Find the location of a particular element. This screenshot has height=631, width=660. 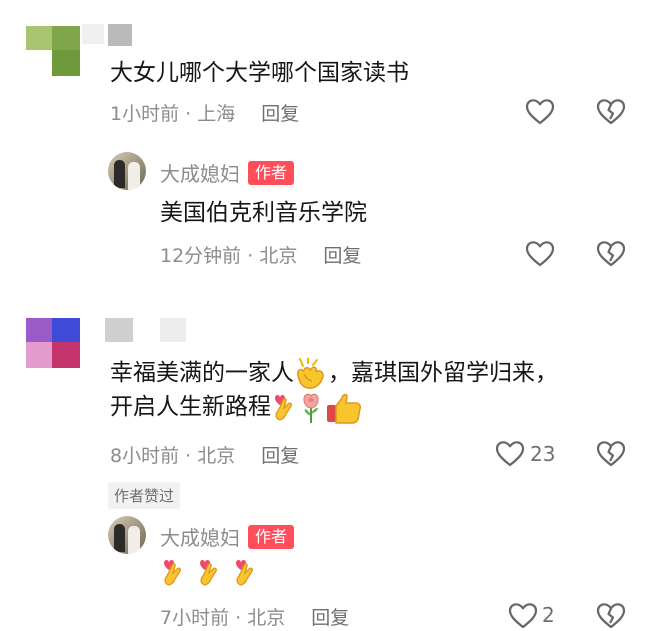

comment-meta: 8小时前 · 北京 回复 is located at coordinates (204, 454).